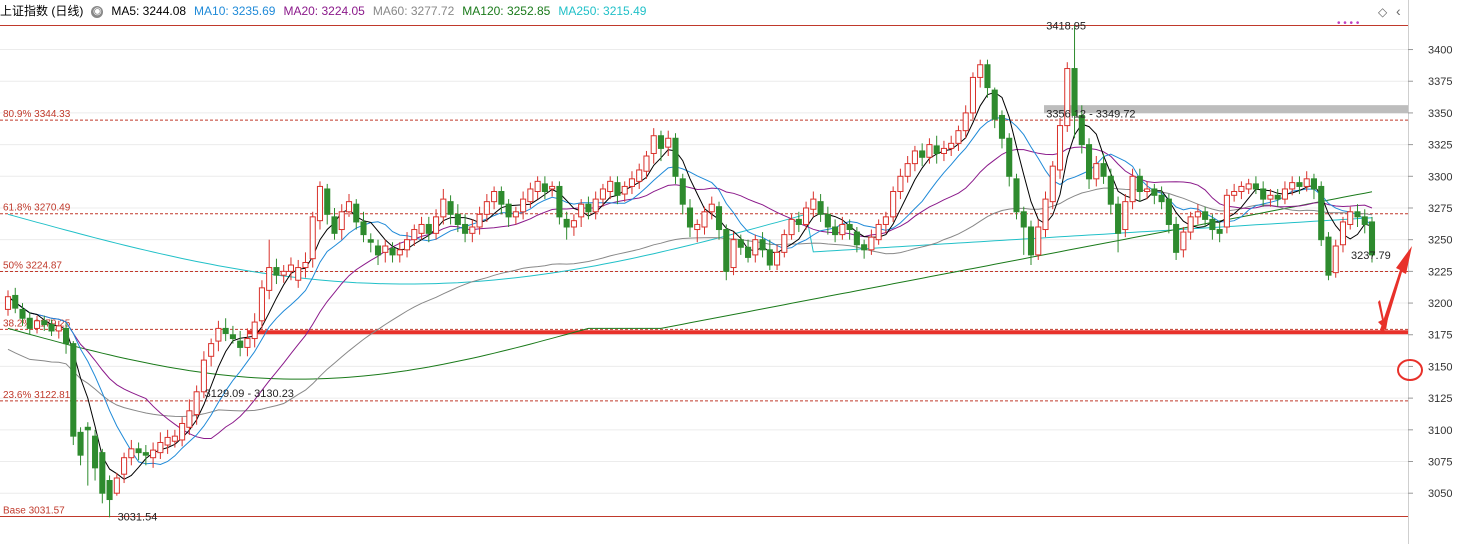 The image size is (1464, 544). I want to click on collapse-icon: ‹, so click(1398, 11).